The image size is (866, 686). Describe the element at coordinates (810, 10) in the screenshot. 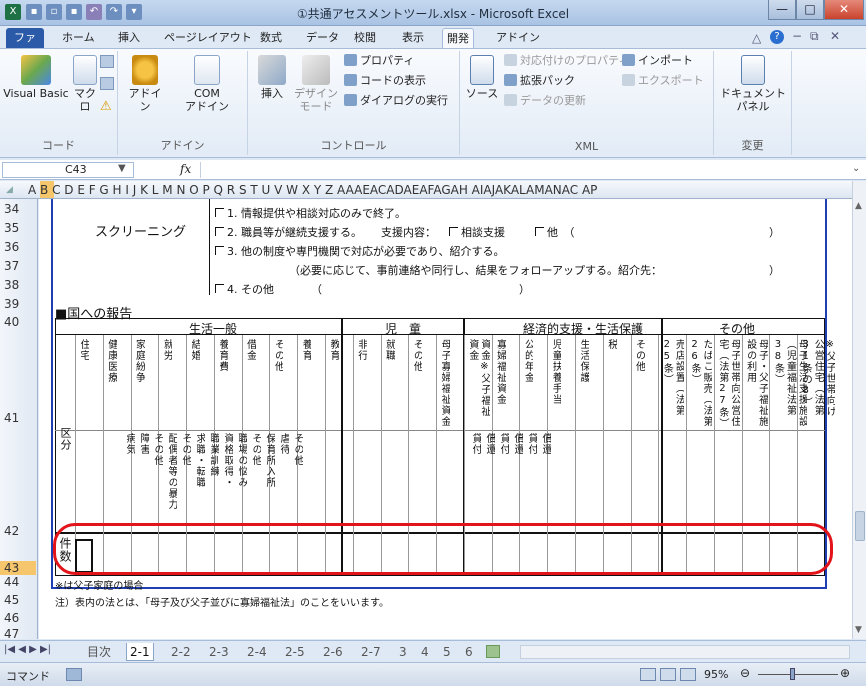

I see `maximize-button: □` at that location.